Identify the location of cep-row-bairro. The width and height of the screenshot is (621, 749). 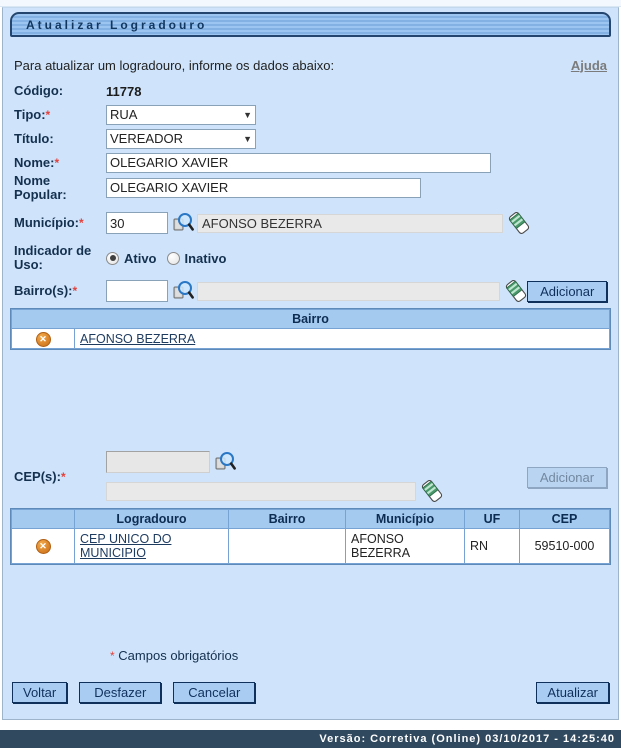
(287, 546).